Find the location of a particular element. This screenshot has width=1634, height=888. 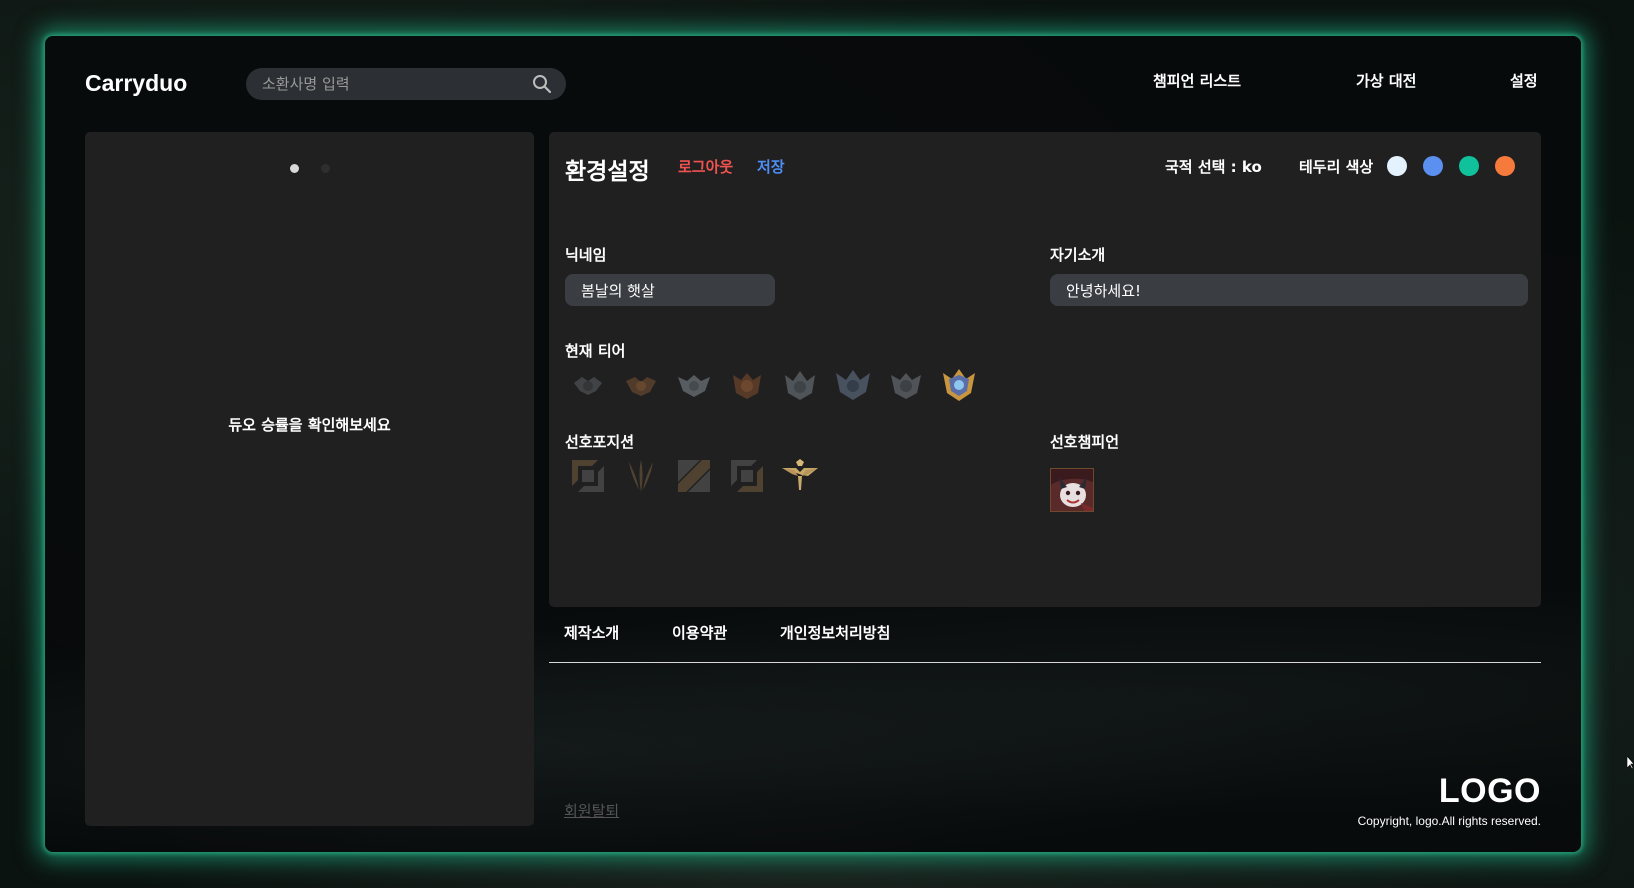

tier-label: 현재 티어 is located at coordinates (595, 351).